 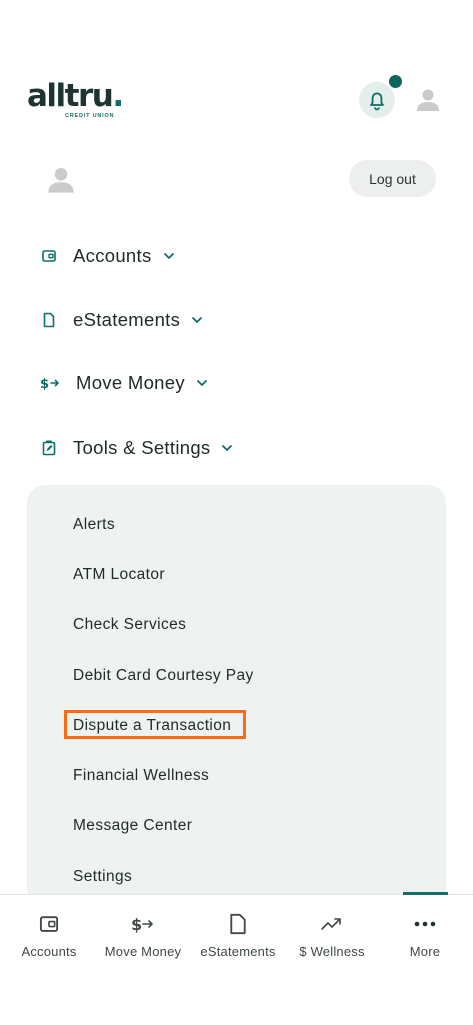 I want to click on active-tab-indicator, so click(x=425, y=893).